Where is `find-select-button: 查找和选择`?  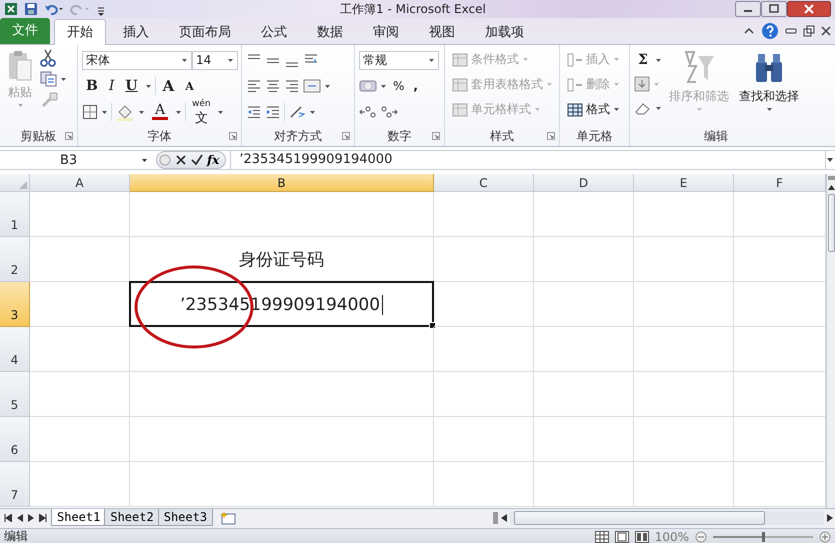 find-select-button: 查找和选择 is located at coordinates (769, 87).